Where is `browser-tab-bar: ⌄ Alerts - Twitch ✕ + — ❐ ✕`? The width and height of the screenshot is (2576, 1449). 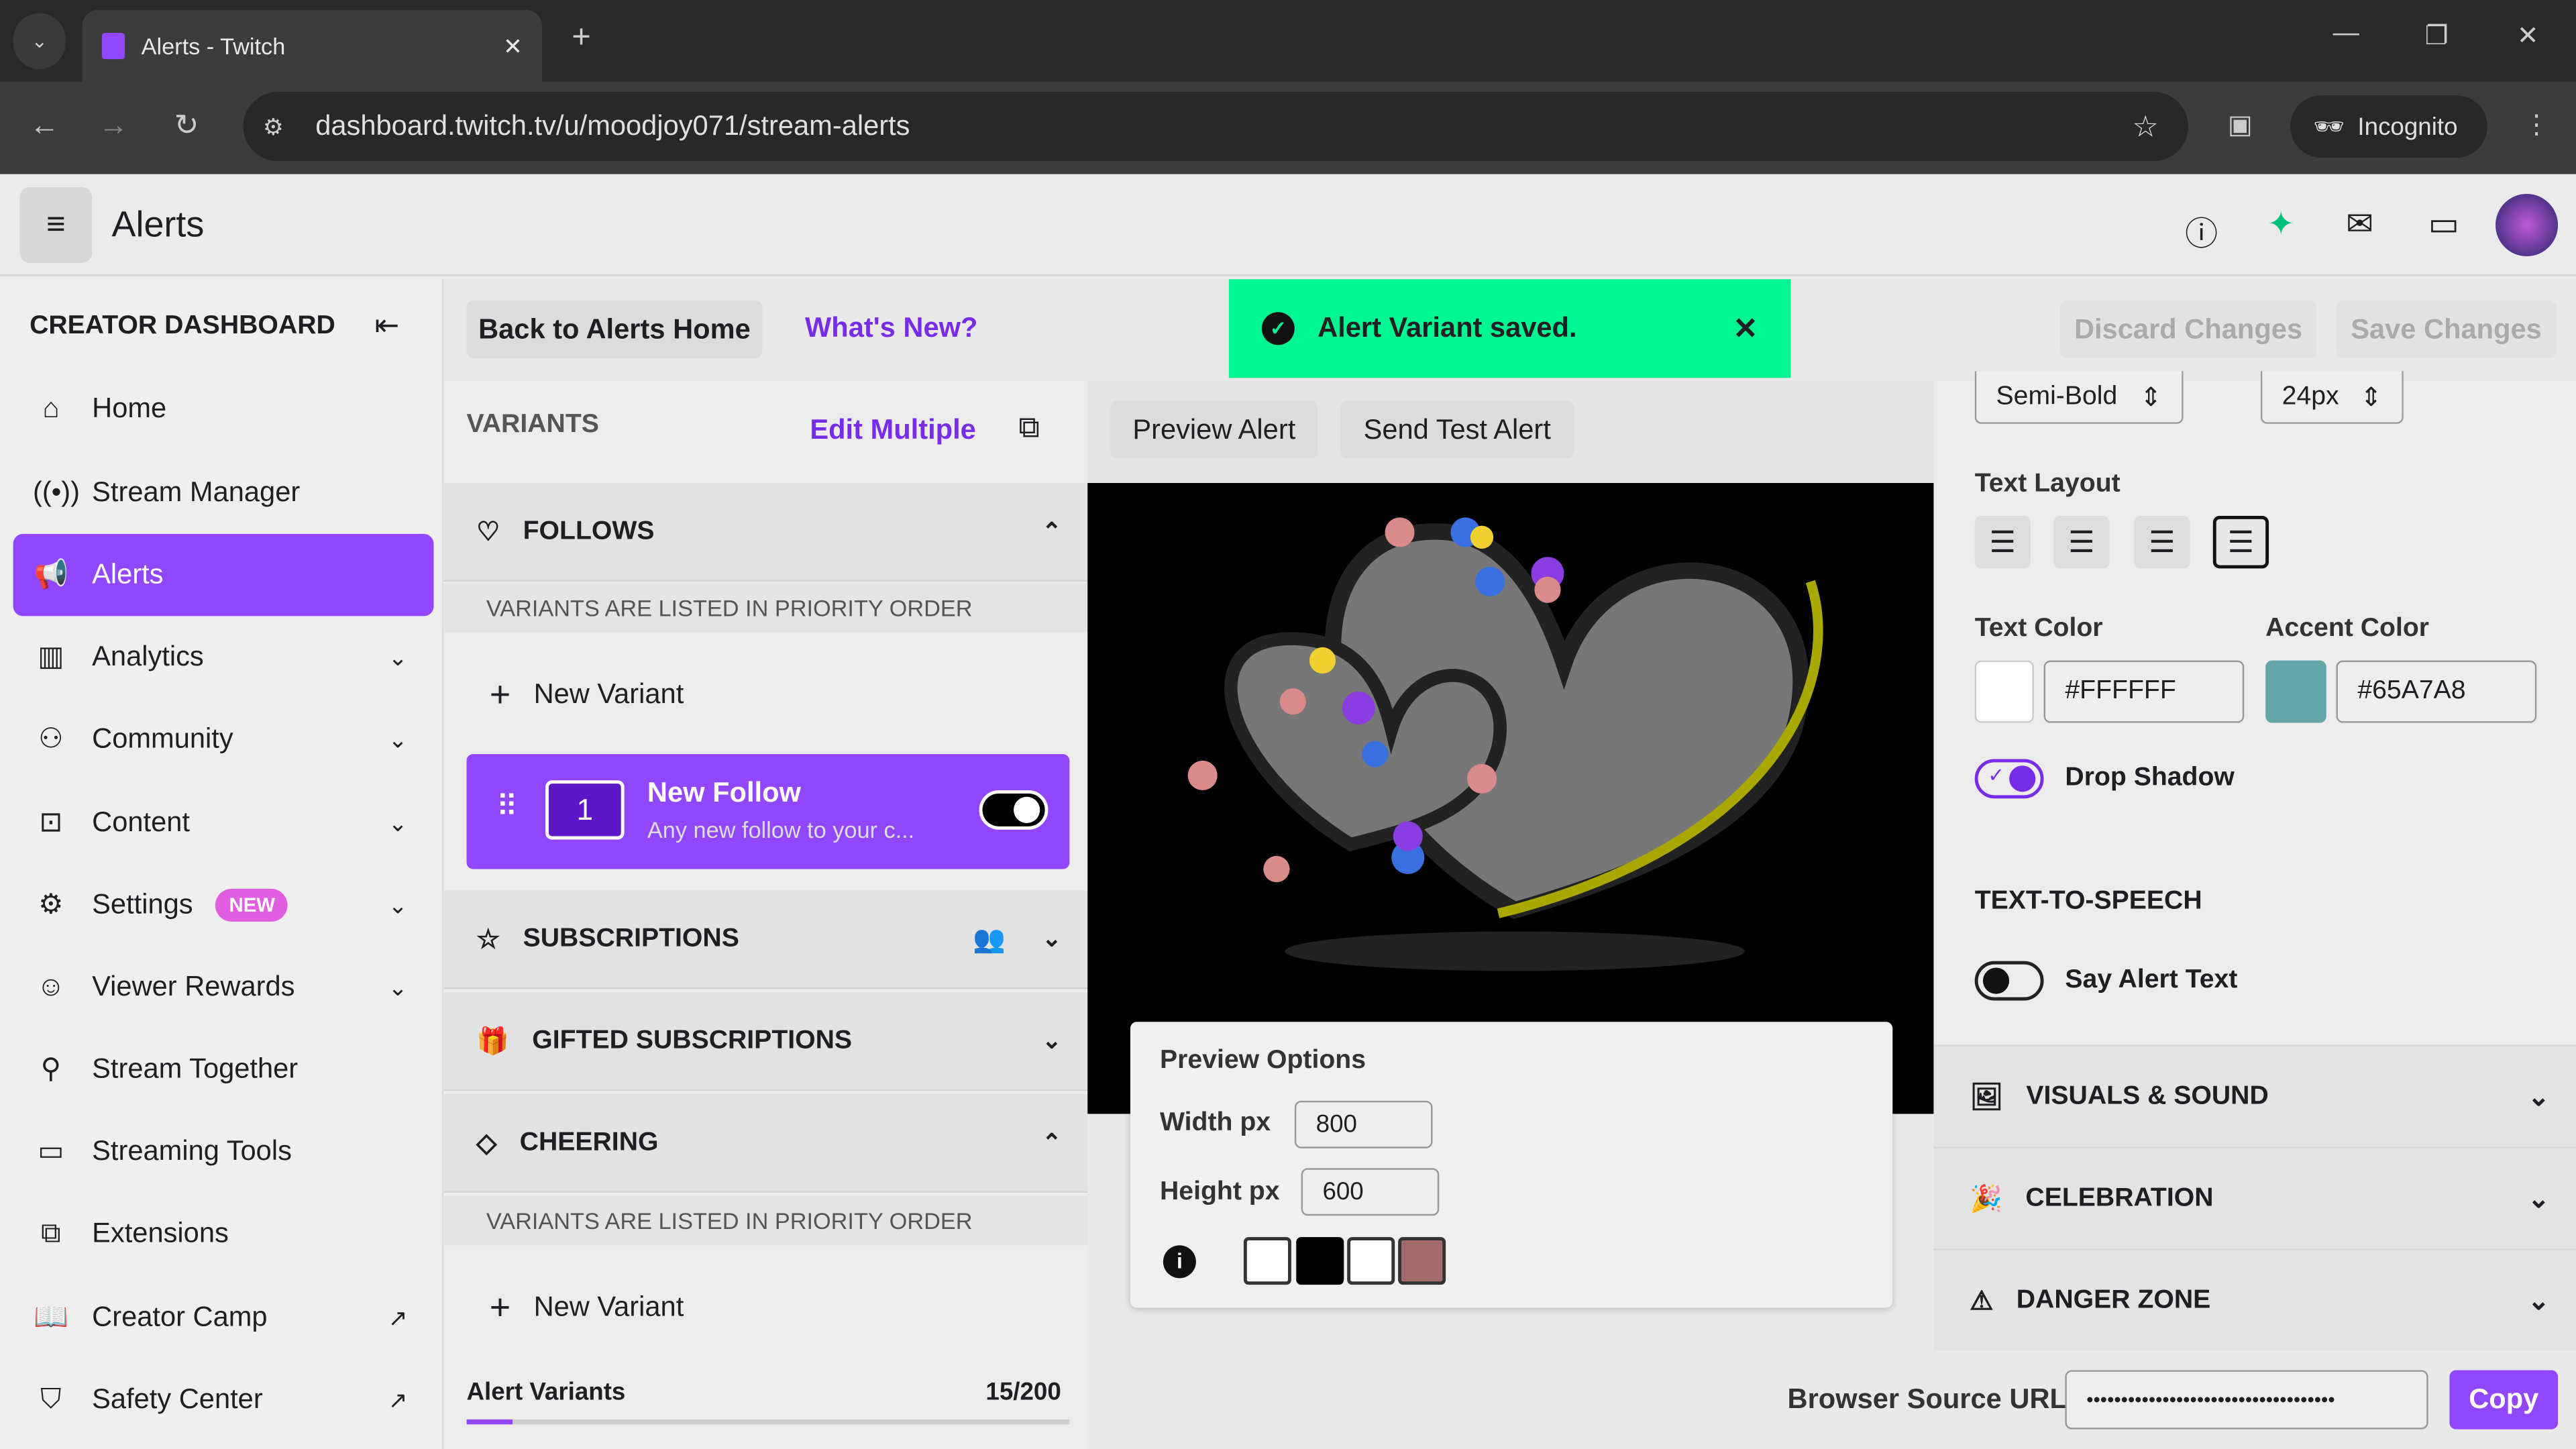 browser-tab-bar: ⌄ Alerts - Twitch ✕ + — ❐ ✕ is located at coordinates (1288, 41).